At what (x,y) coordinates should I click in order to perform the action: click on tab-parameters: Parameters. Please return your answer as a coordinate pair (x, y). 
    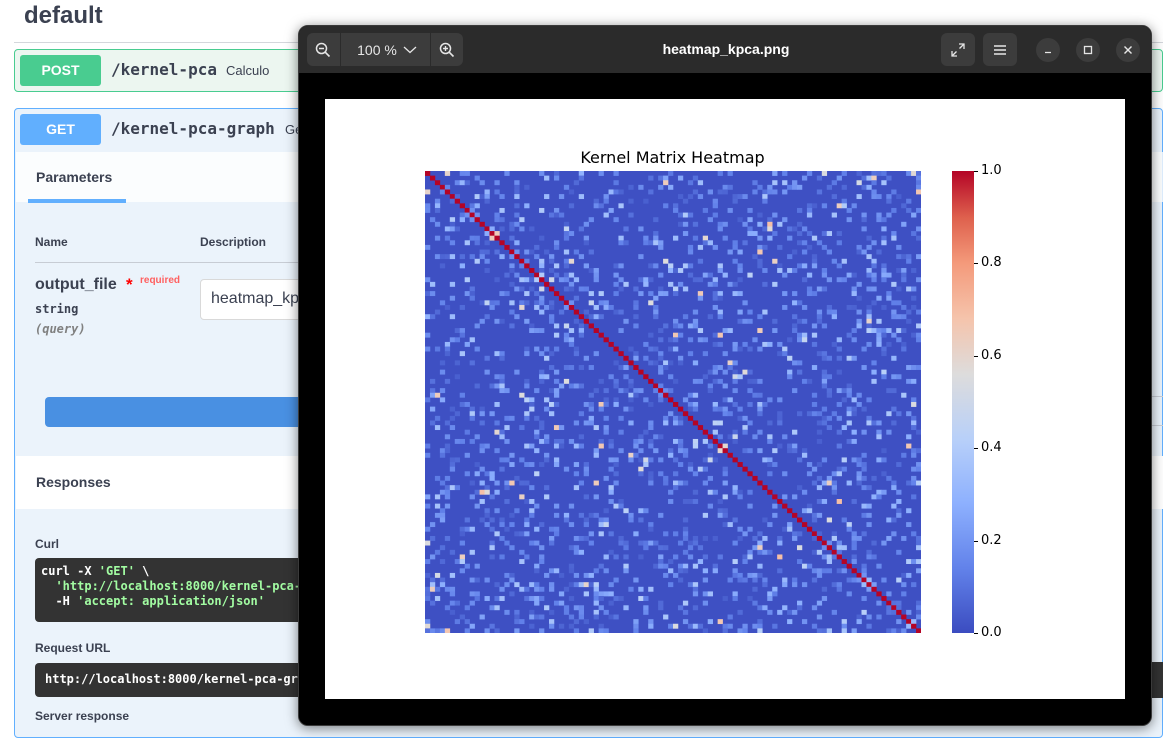
    Looking at the image, I should click on (74, 177).